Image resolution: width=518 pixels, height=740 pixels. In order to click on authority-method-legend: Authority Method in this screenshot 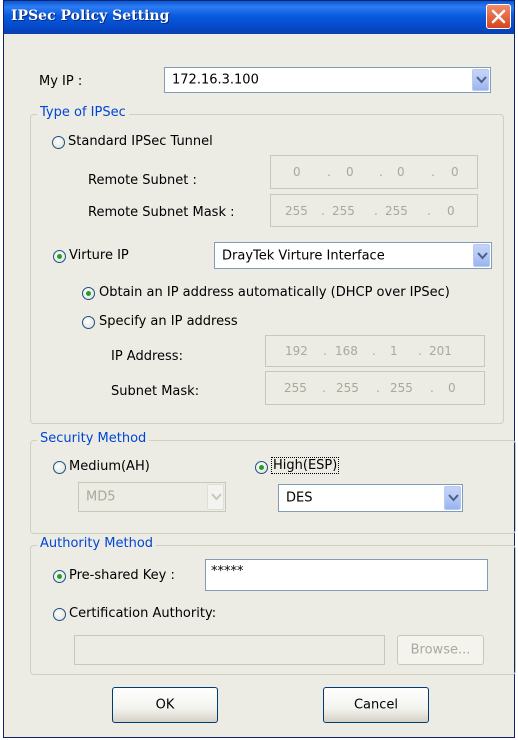, I will do `click(97, 543)`.